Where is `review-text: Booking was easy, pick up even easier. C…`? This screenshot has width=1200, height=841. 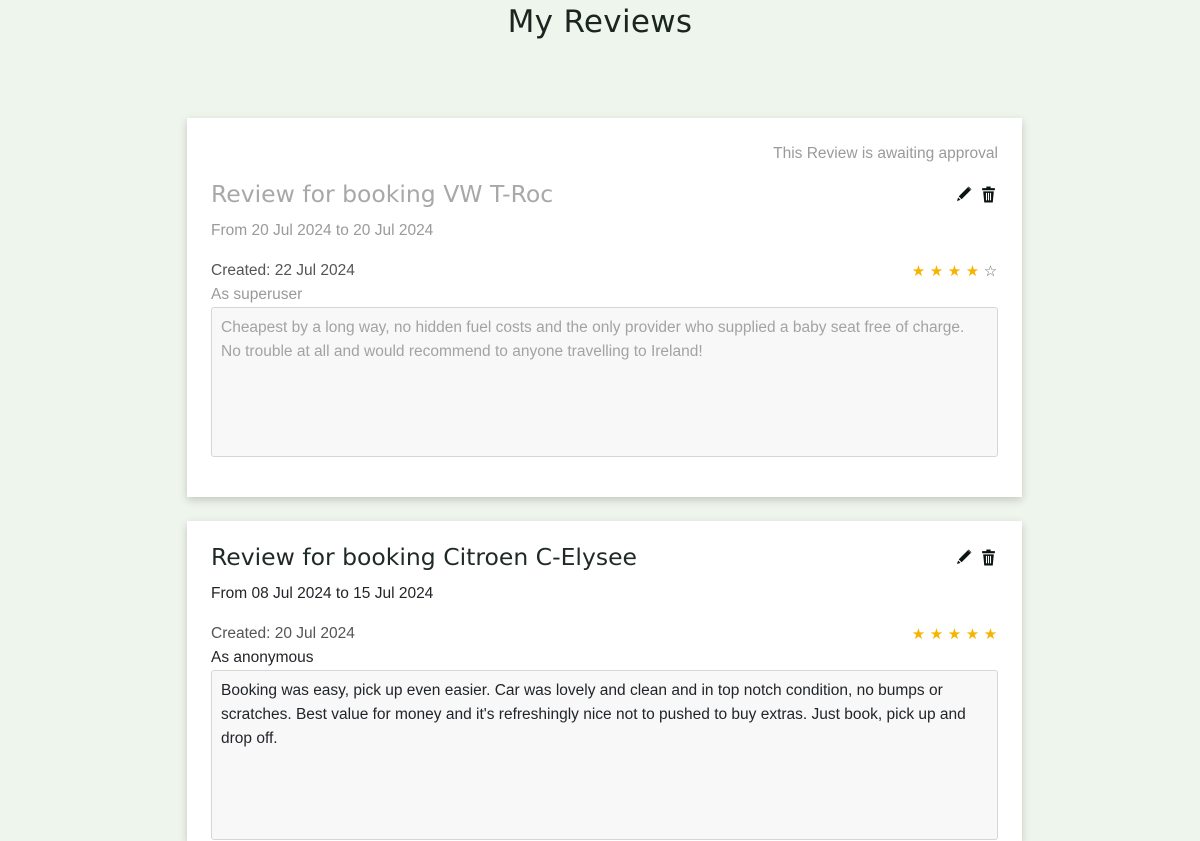
review-text: Booking was easy, pick up even easier. C… is located at coordinates (604, 755).